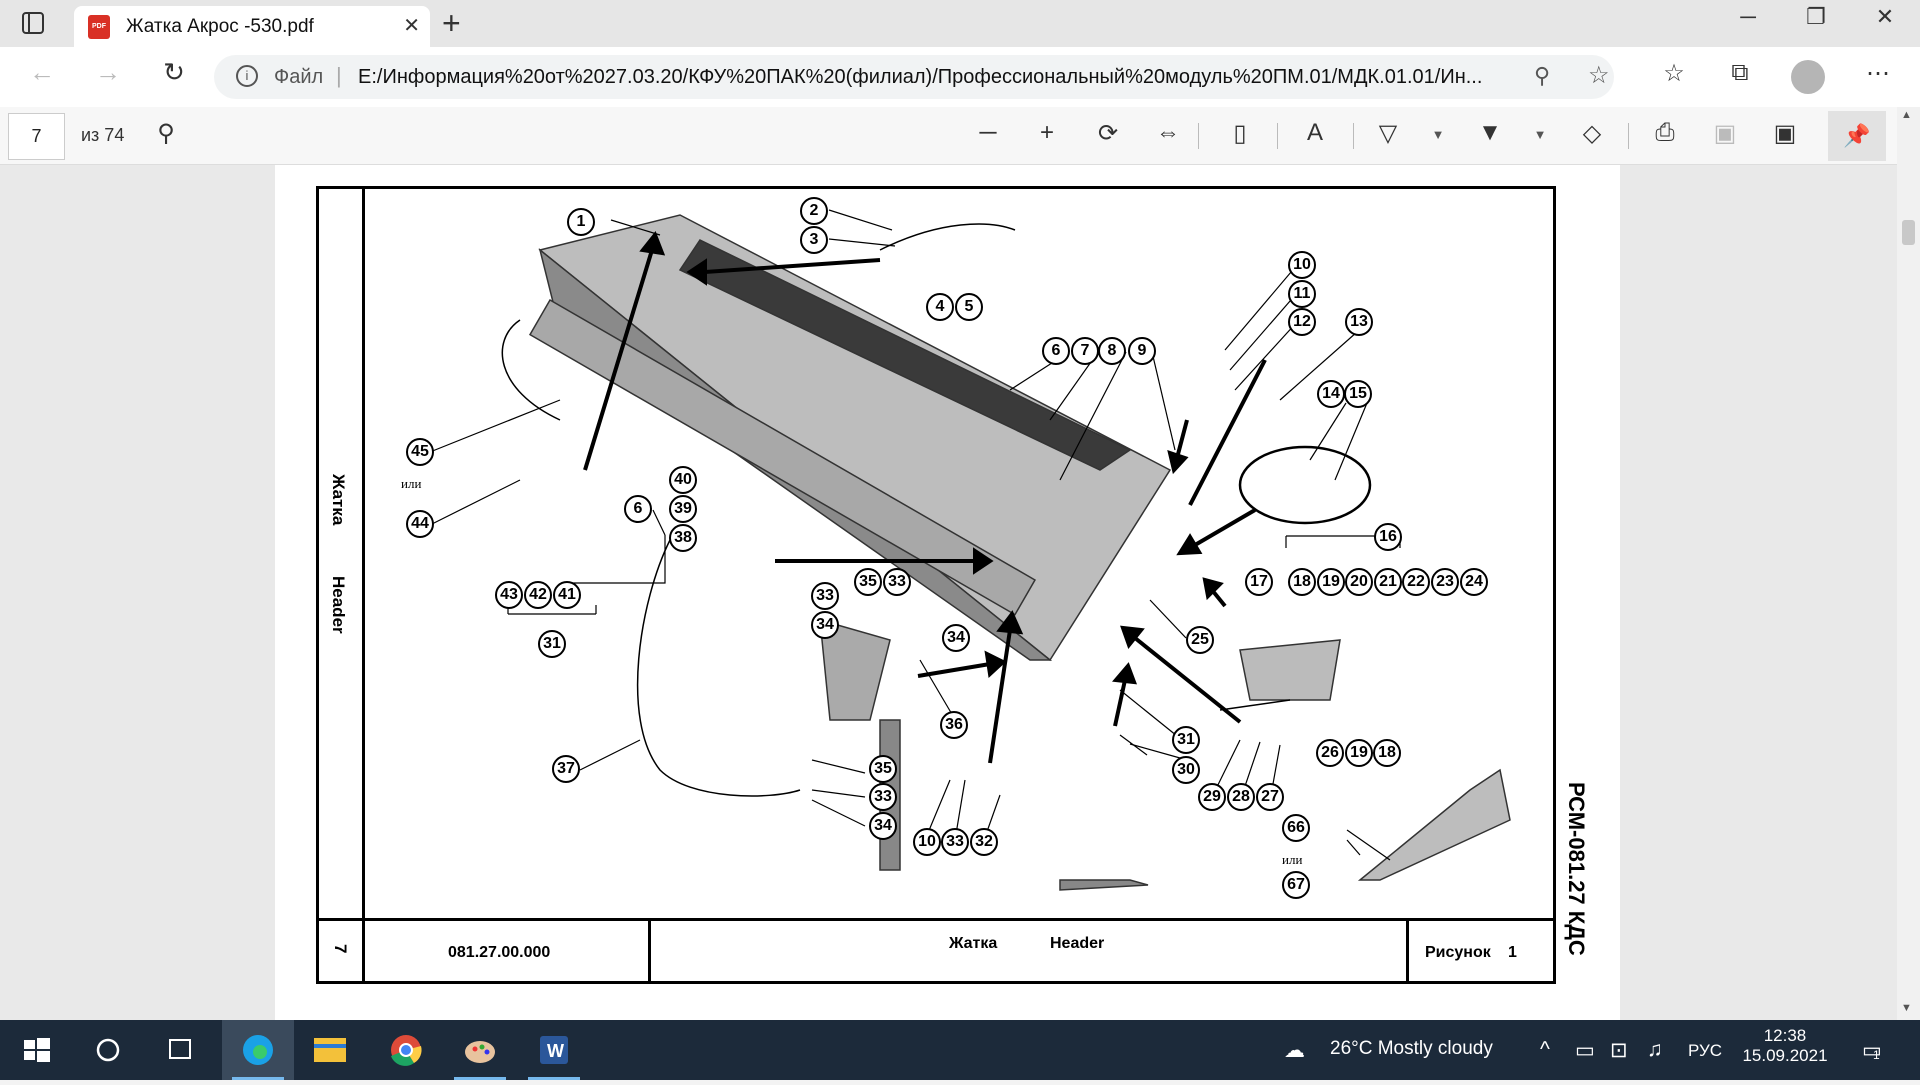 The image size is (1920, 1085). What do you see at coordinates (36, 1050) in the screenshot?
I see `start-button` at bounding box center [36, 1050].